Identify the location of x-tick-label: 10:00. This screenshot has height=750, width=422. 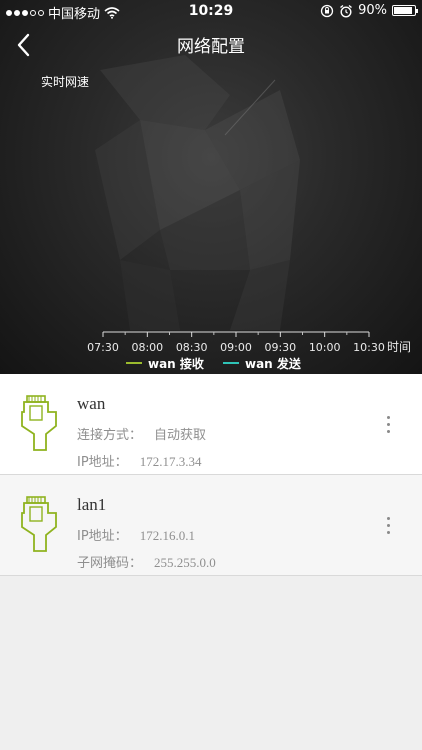
(325, 347).